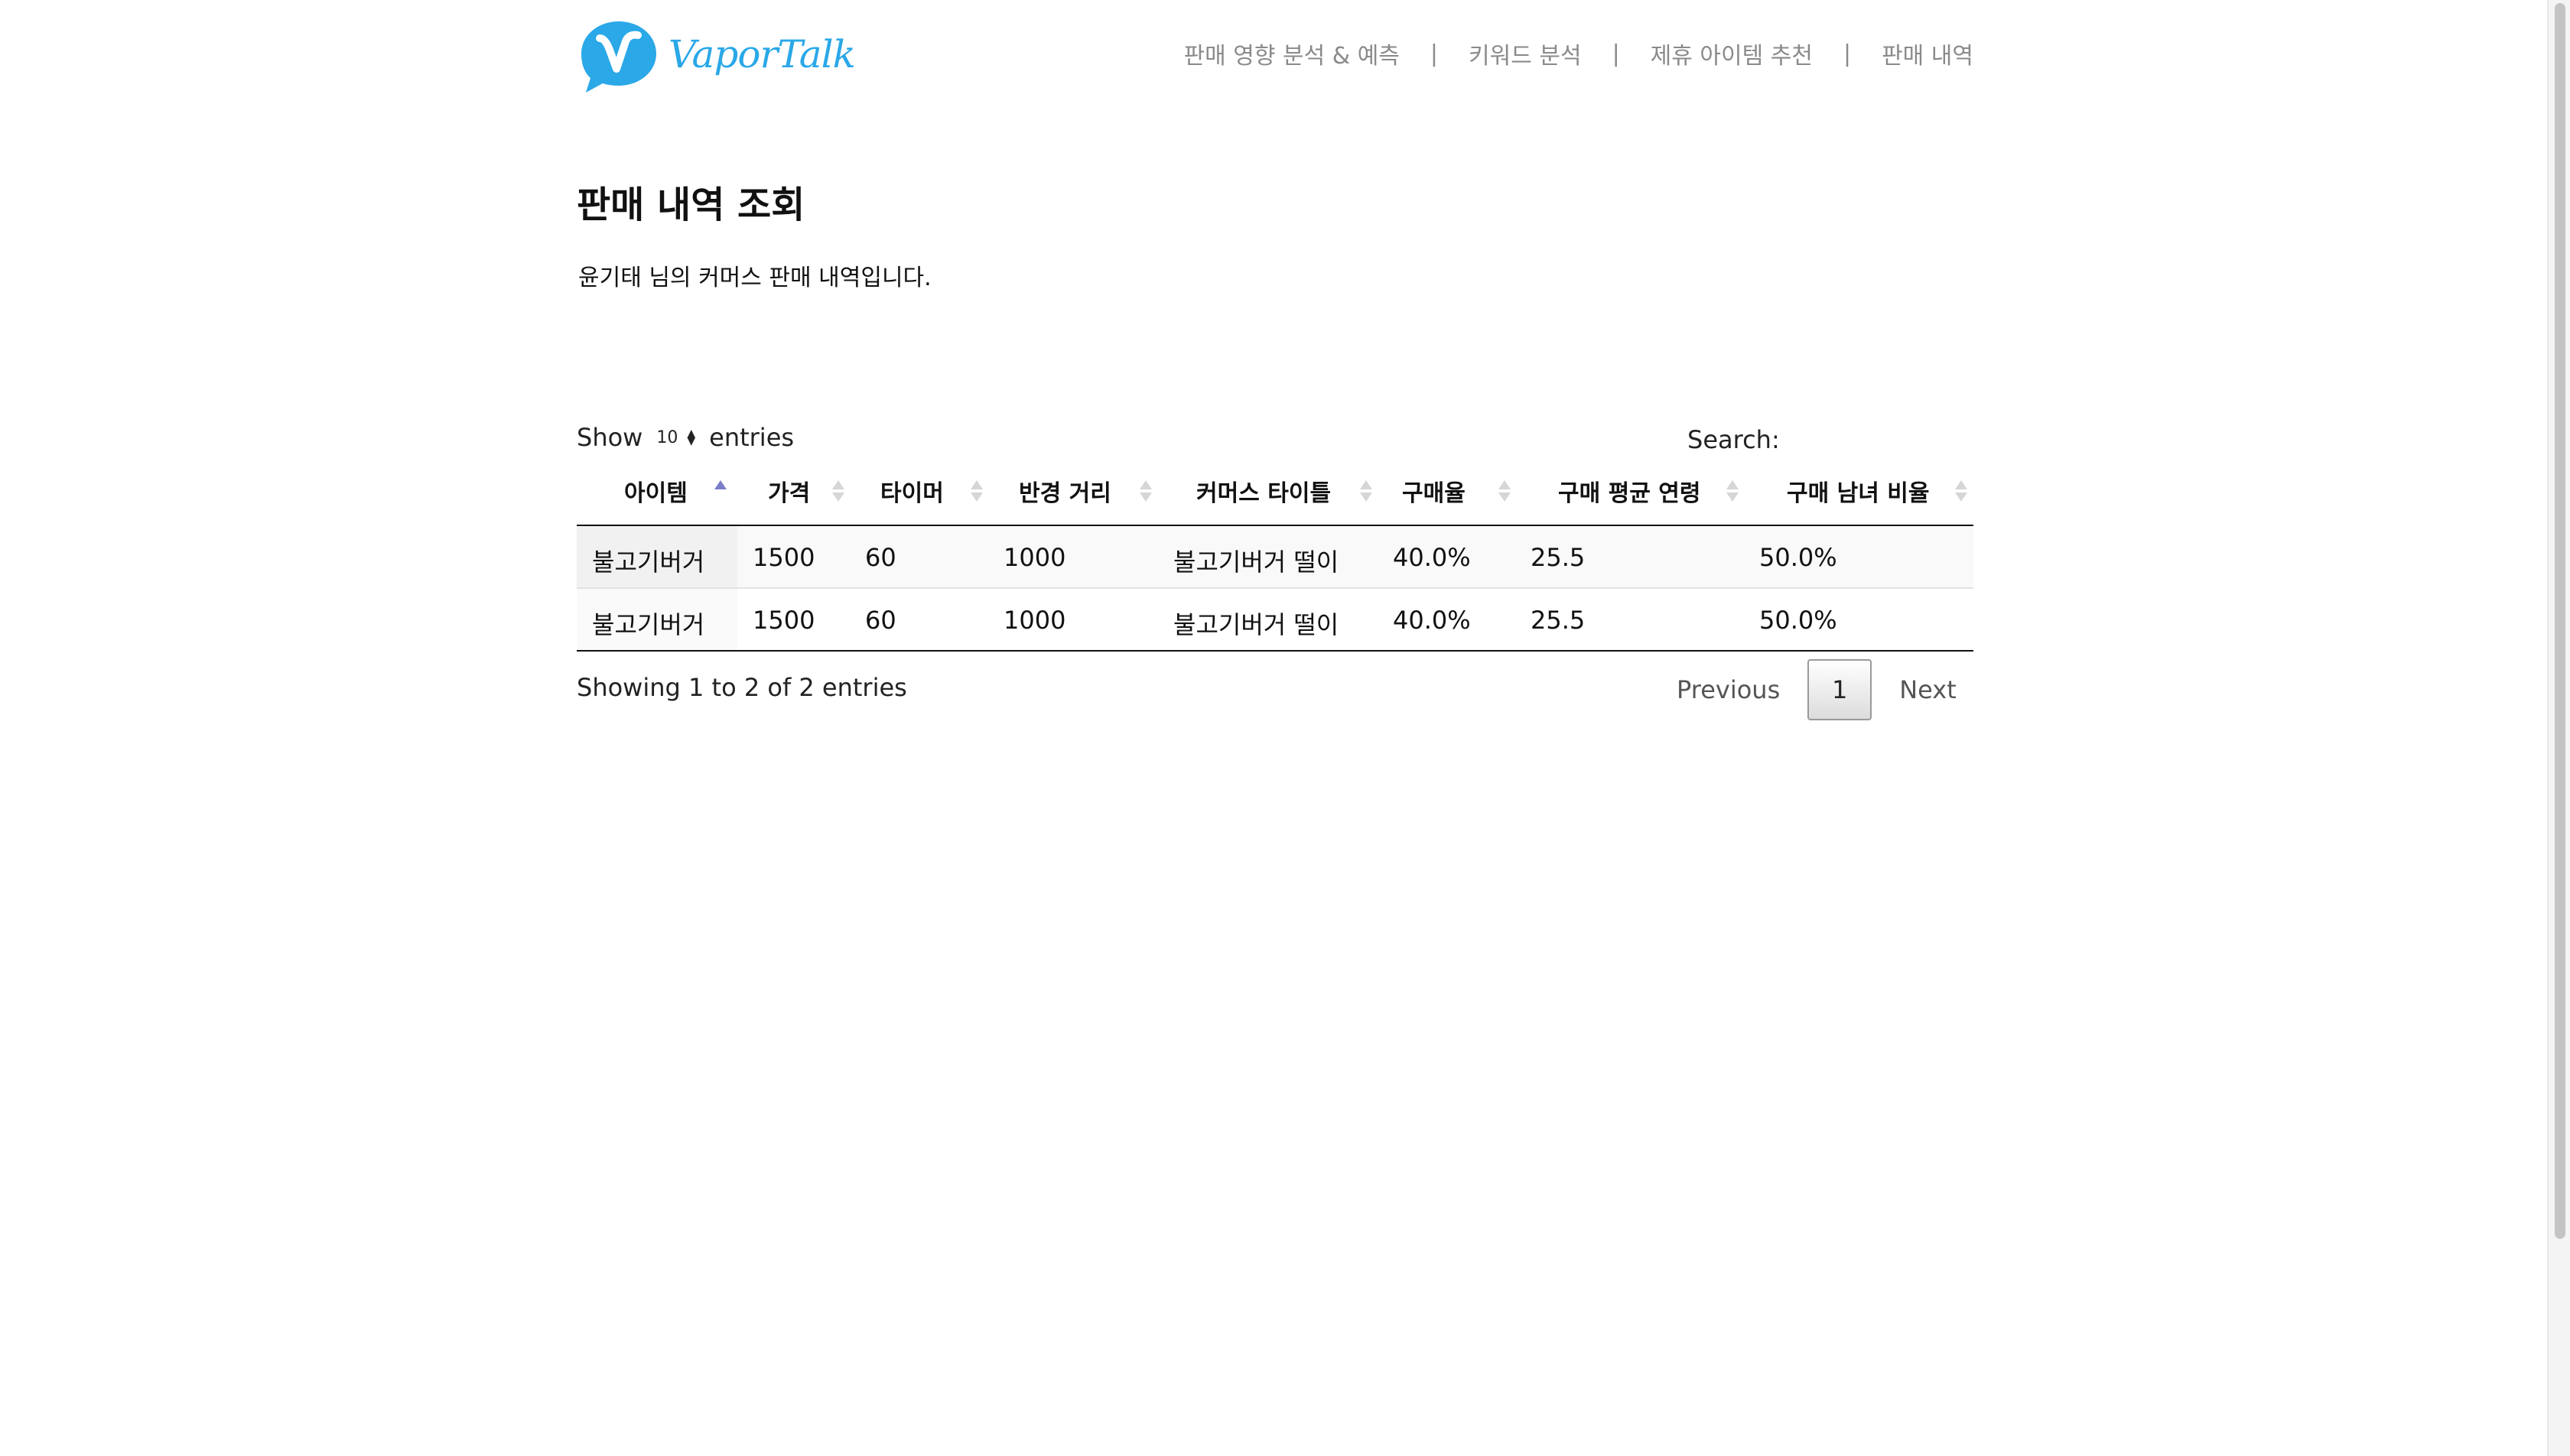 The width and height of the screenshot is (2570, 1456). Describe the element at coordinates (762, 54) in the screenshot. I see `logo-wordmark: VaporTalk` at that location.